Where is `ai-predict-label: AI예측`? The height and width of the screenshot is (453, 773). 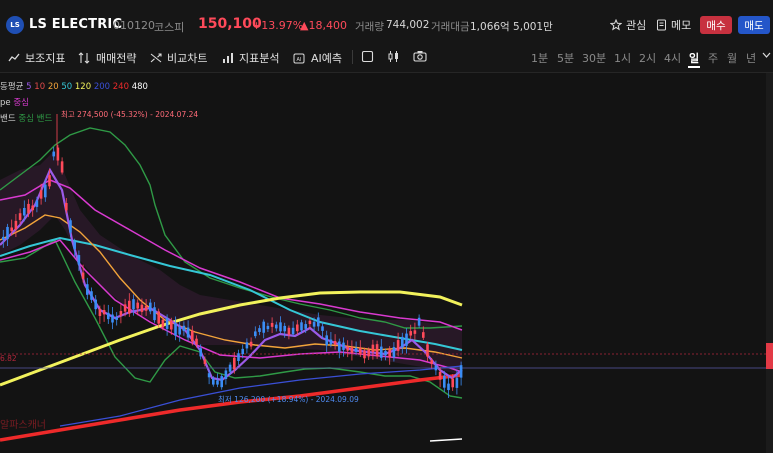
ai-predict-label: AI예측 is located at coordinates (327, 58).